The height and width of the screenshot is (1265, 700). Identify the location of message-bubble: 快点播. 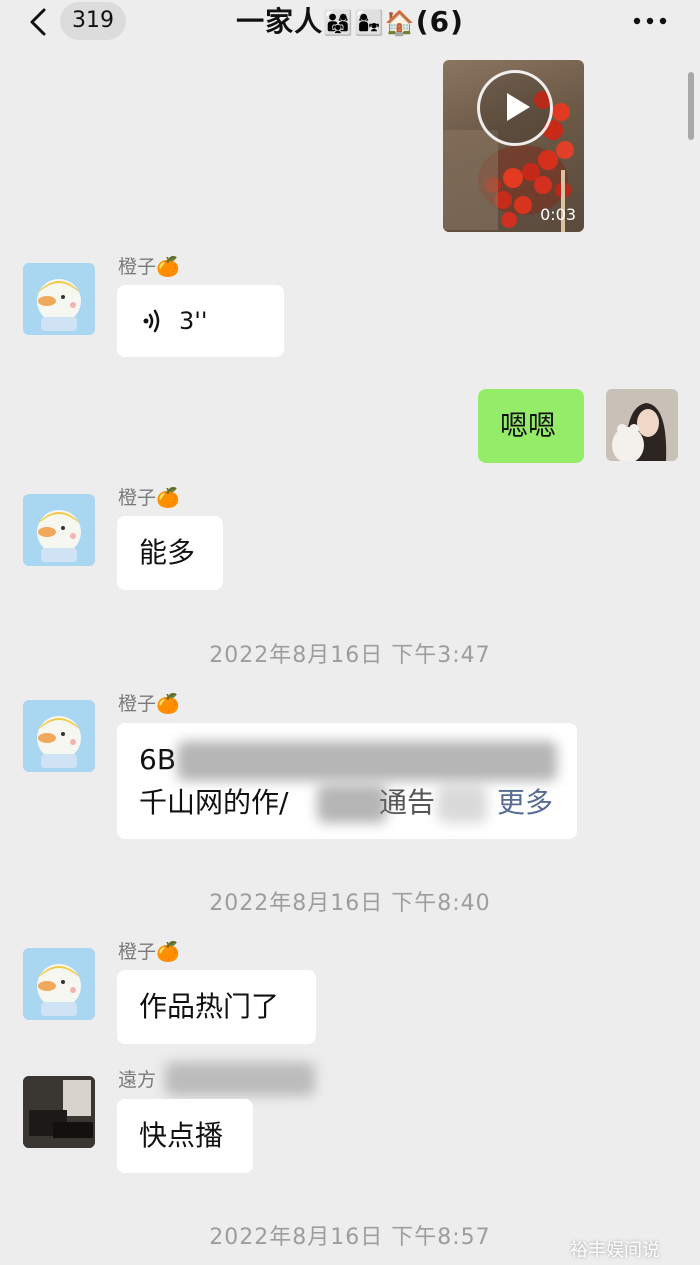
(185, 1136).